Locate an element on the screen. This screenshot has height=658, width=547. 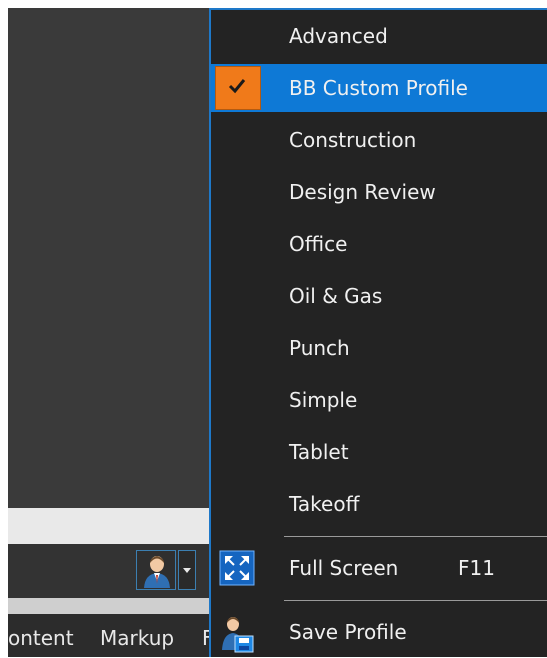
menu-item-label: Design Review is located at coordinates (362, 192).